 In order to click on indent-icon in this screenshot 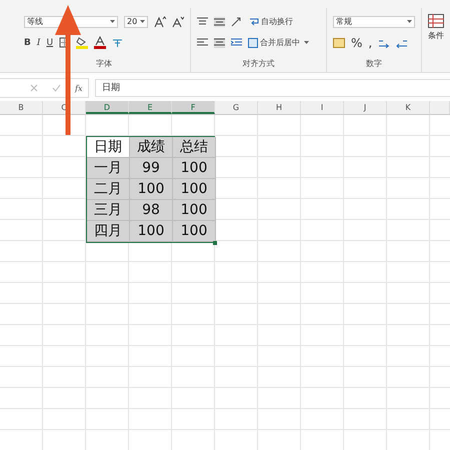, I will do `click(236, 43)`.